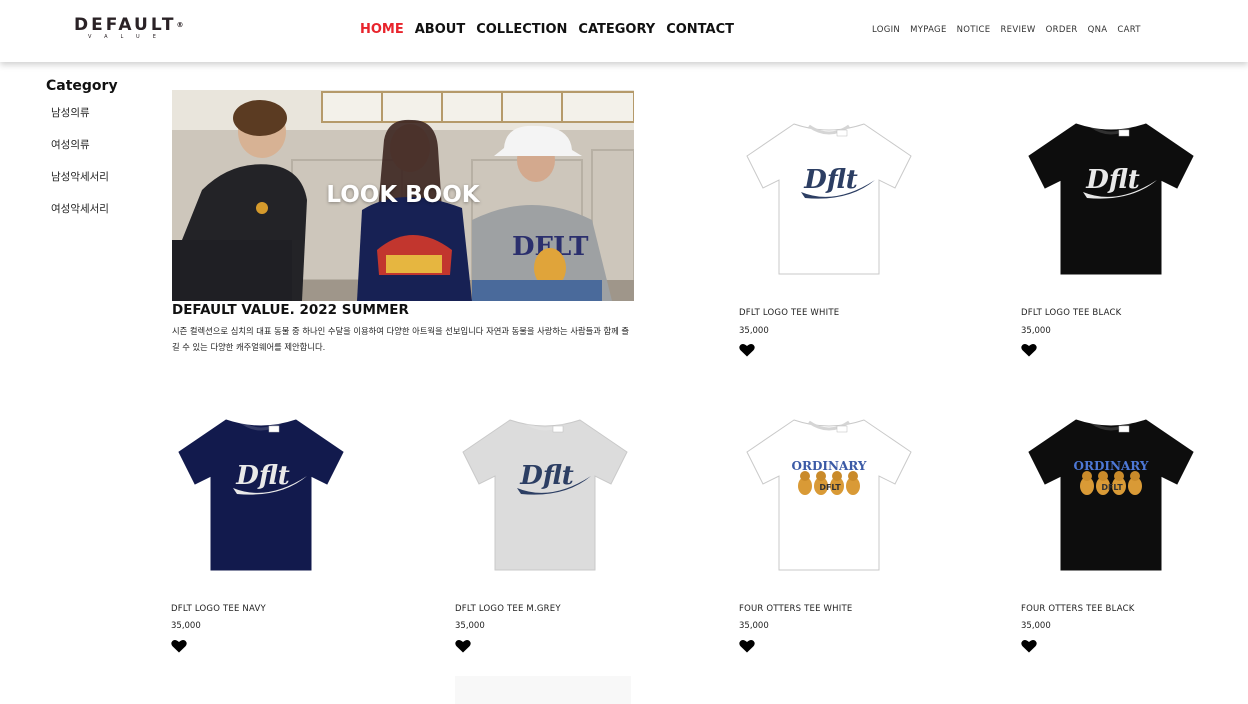  Describe the element at coordinates (82, 86) in the screenshot. I see `sidebar-title: Category` at that location.